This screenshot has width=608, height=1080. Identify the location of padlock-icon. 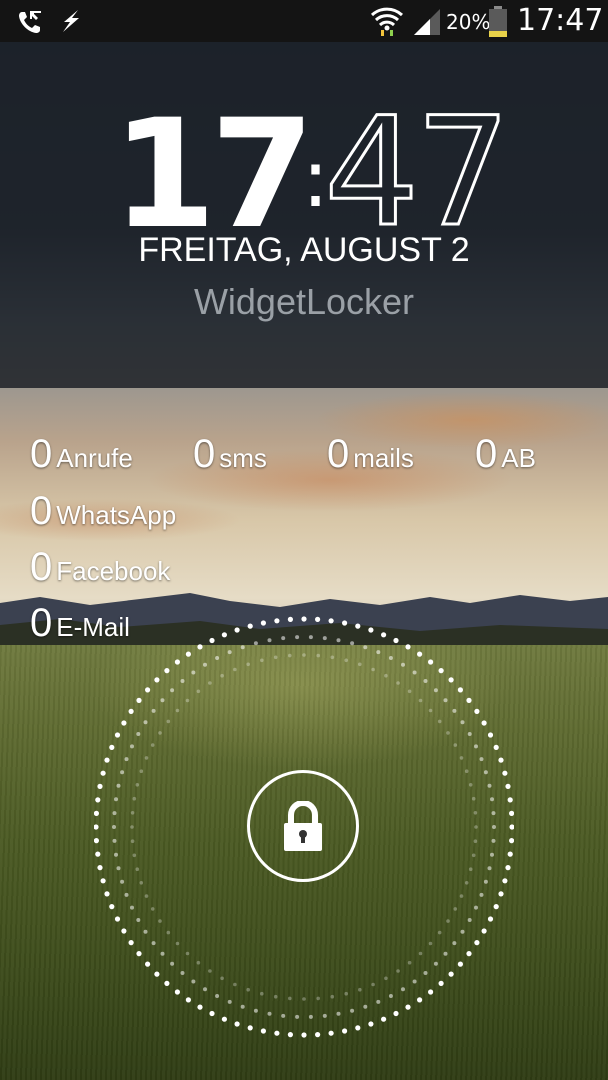
(303, 826).